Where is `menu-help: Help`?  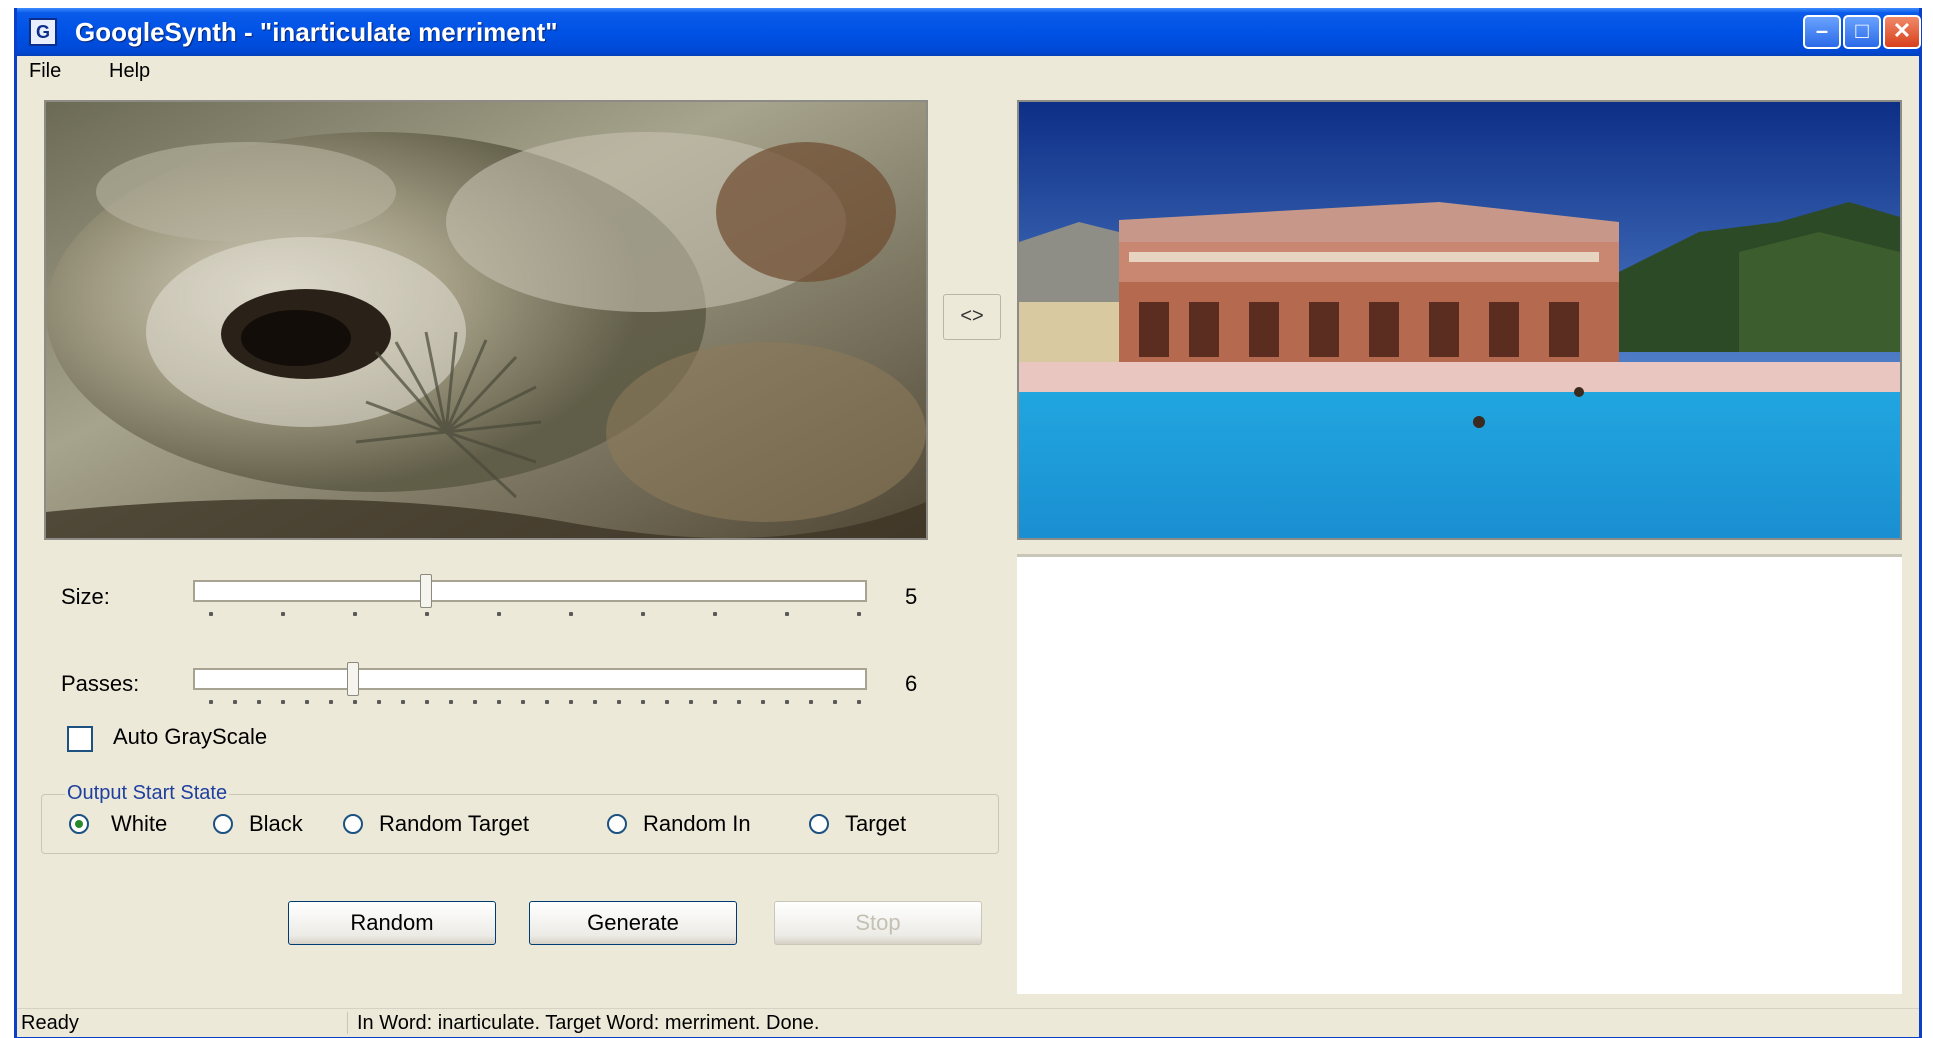
menu-help: Help is located at coordinates (129, 71).